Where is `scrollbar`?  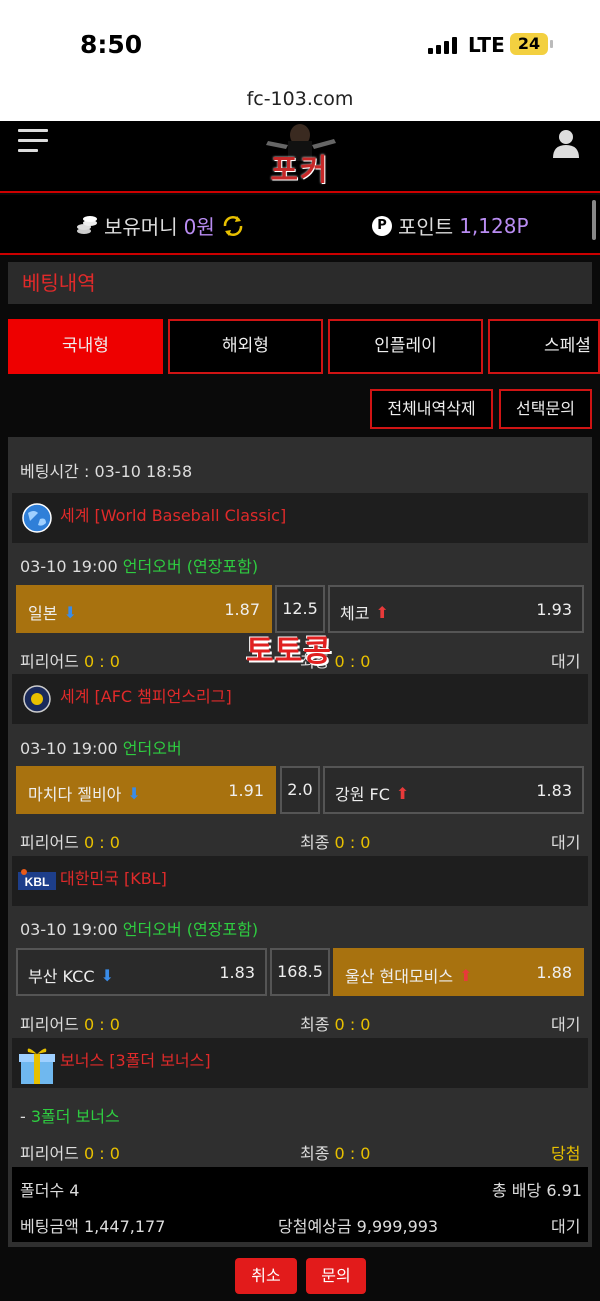 scrollbar is located at coordinates (594, 220).